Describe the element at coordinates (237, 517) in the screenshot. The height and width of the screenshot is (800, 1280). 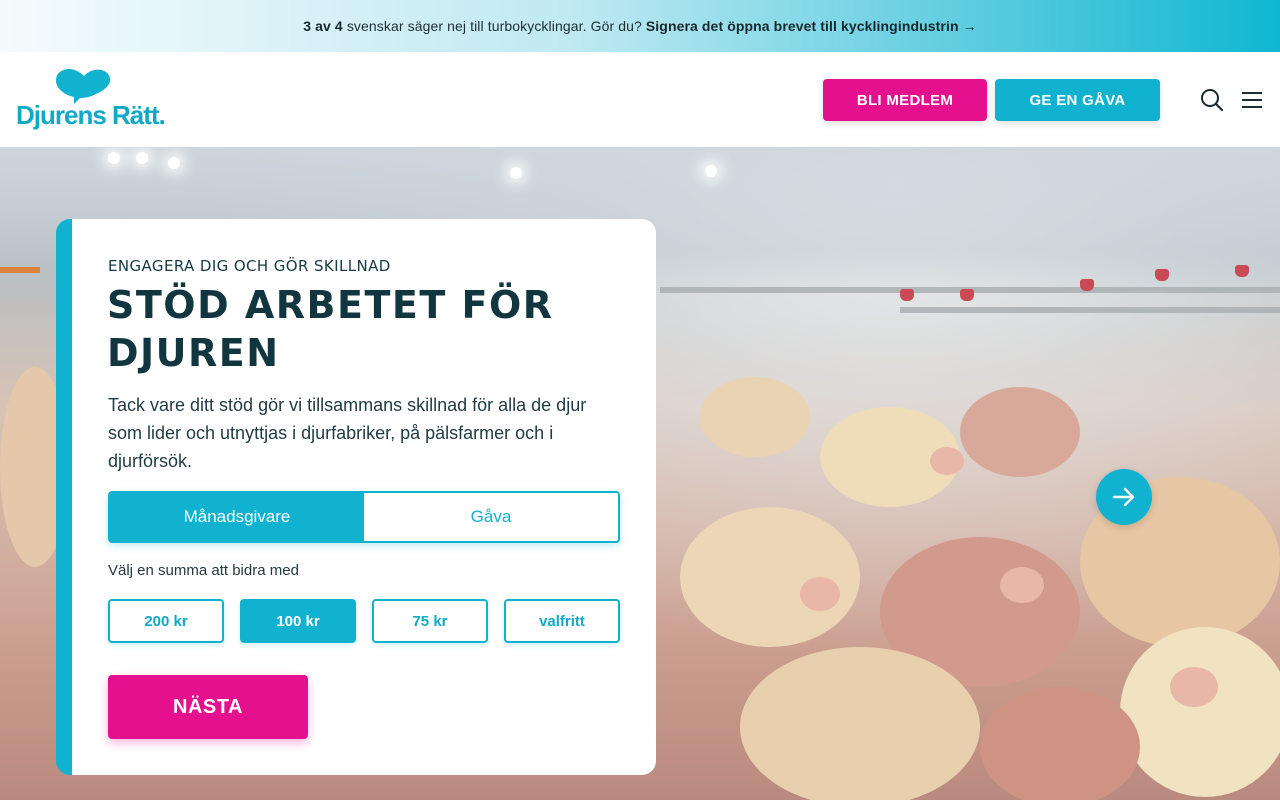
I see `toggle-monthly-donor: Månadsgivare` at that location.